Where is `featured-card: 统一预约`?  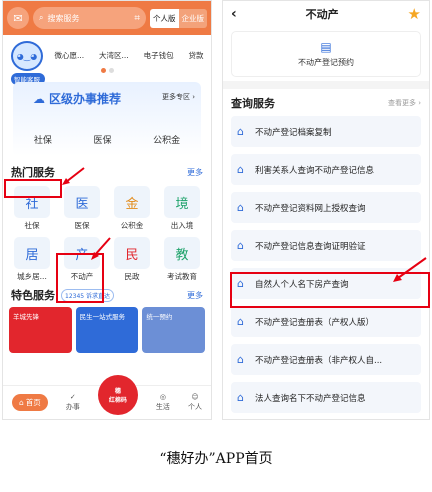
featured-card: 统一预约 is located at coordinates (174, 330).